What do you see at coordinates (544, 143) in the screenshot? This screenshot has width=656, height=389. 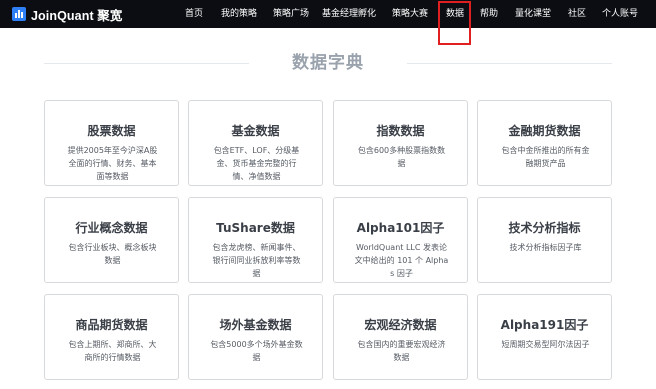 I see `card-financial-futures-data: 金融期货数据 包含中金所推出的所有金融期货产品` at bounding box center [544, 143].